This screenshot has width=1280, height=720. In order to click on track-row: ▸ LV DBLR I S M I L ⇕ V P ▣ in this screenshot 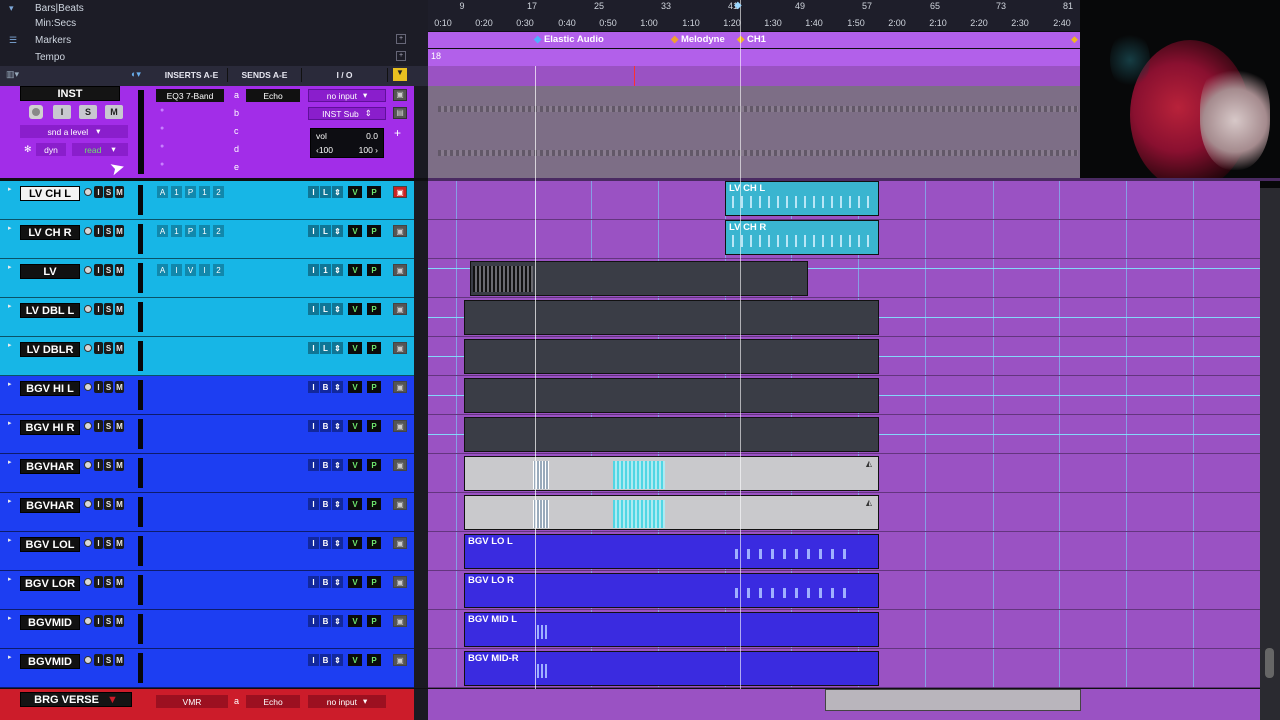, I will do `click(214, 356)`.